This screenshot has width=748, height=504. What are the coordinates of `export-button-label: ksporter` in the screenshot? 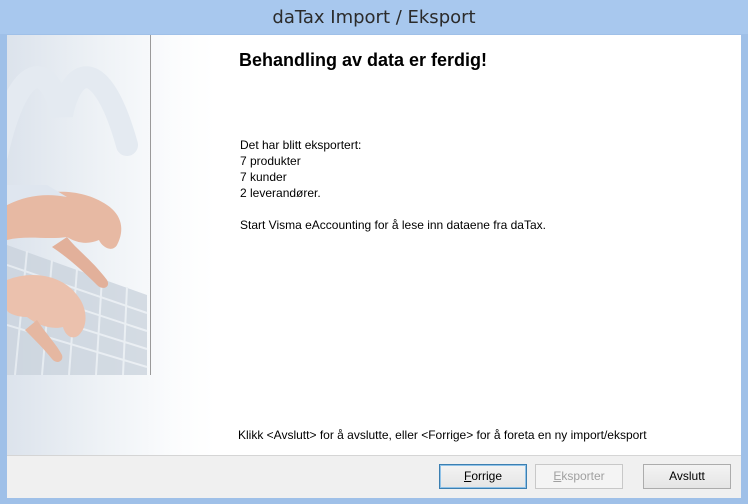 It's located at (583, 476).